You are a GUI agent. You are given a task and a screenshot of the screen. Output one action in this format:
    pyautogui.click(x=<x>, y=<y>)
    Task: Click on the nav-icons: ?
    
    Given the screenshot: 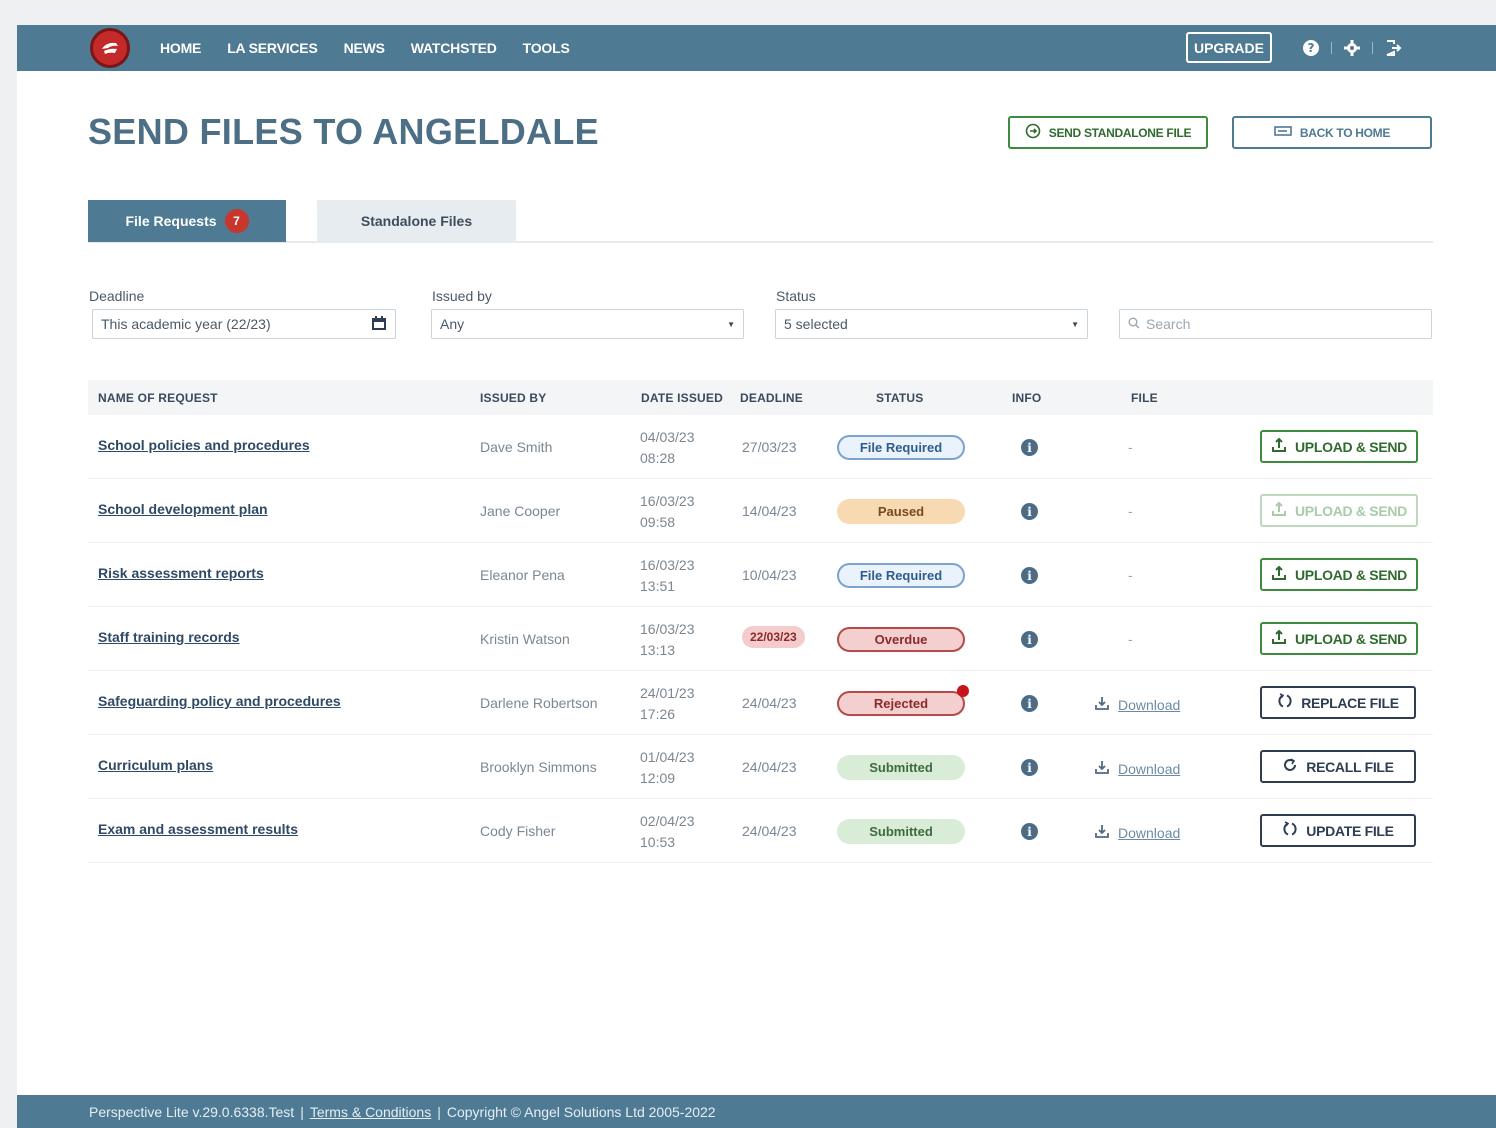 What is the action you would take?
    pyautogui.click(x=1352, y=48)
    